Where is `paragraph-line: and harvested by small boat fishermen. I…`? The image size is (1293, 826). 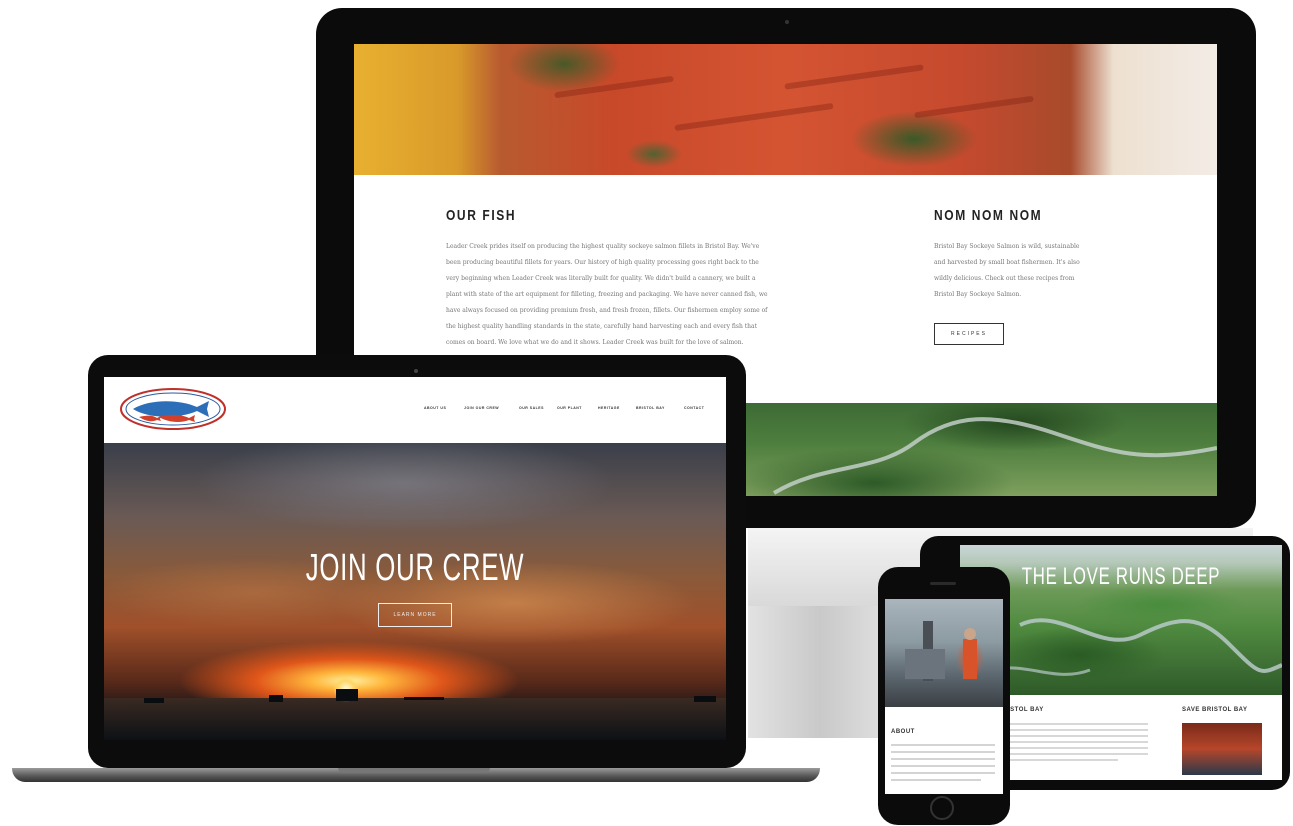
paragraph-line: and harvested by small boat fishermen. I… is located at coordinates (1007, 262).